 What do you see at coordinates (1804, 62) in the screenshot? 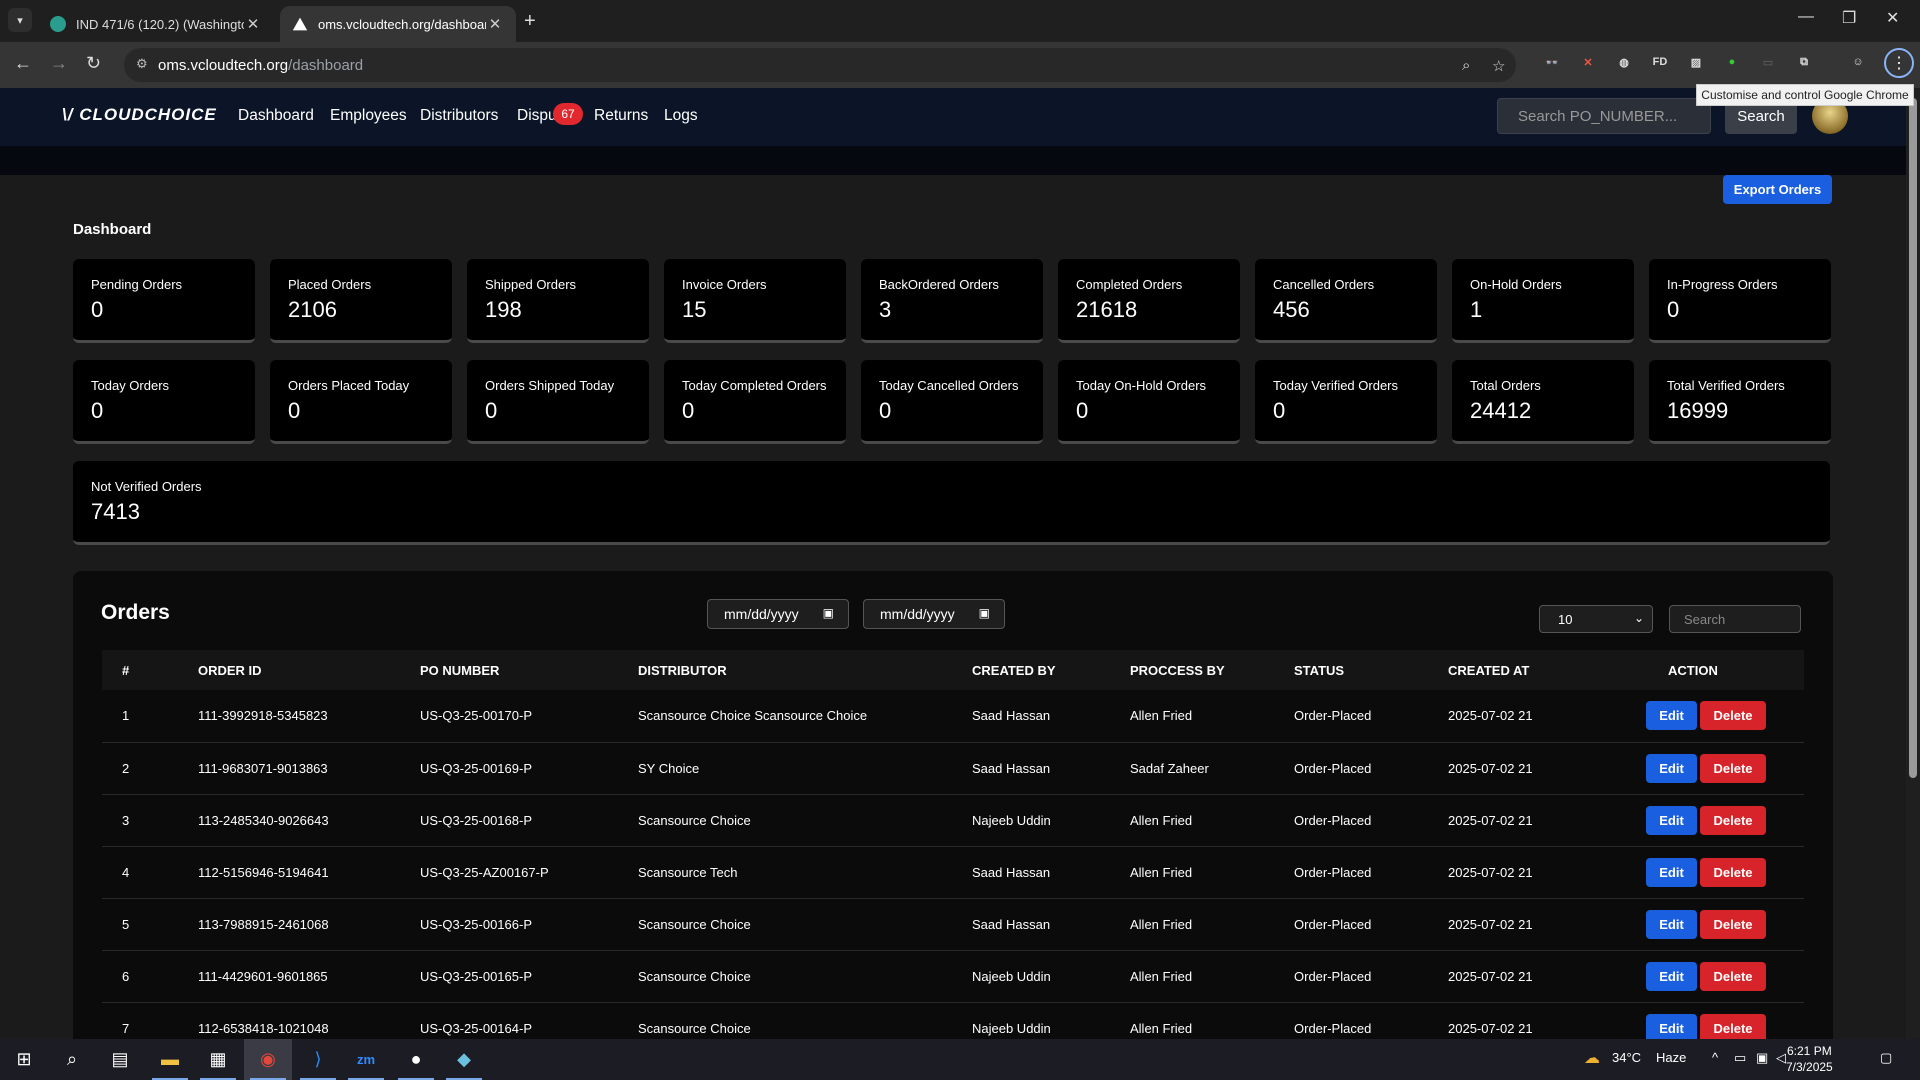
I see `extensions-puzzle-icon: ⧉` at bounding box center [1804, 62].